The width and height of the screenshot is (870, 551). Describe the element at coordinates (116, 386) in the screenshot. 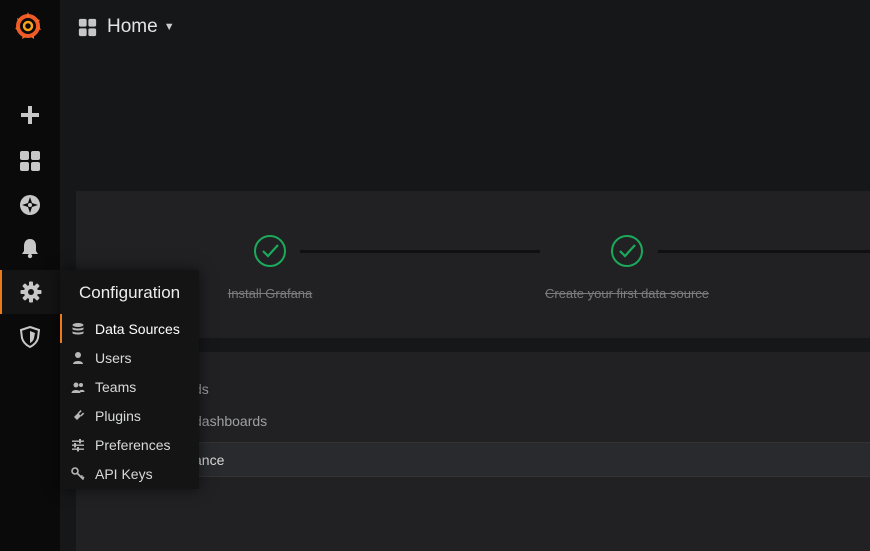

I see `menu-item-label: Teams` at that location.